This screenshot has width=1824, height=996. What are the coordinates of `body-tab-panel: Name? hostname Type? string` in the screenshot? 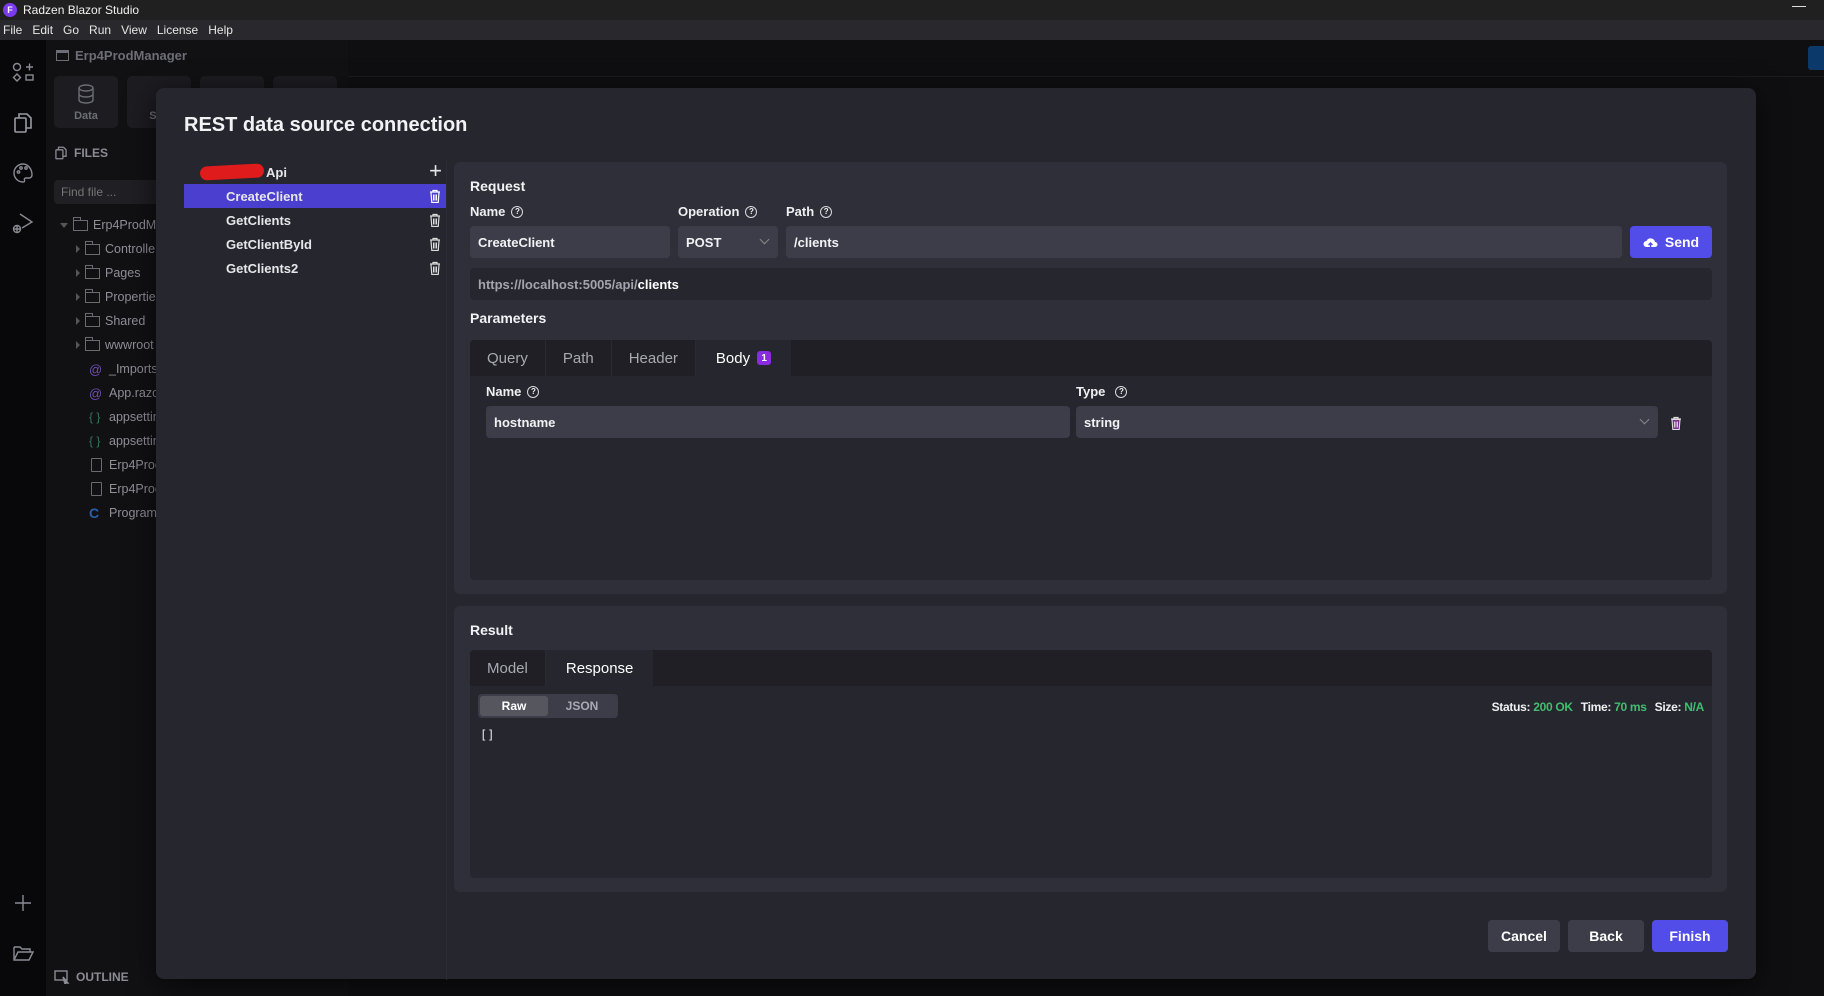 It's located at (1091, 478).